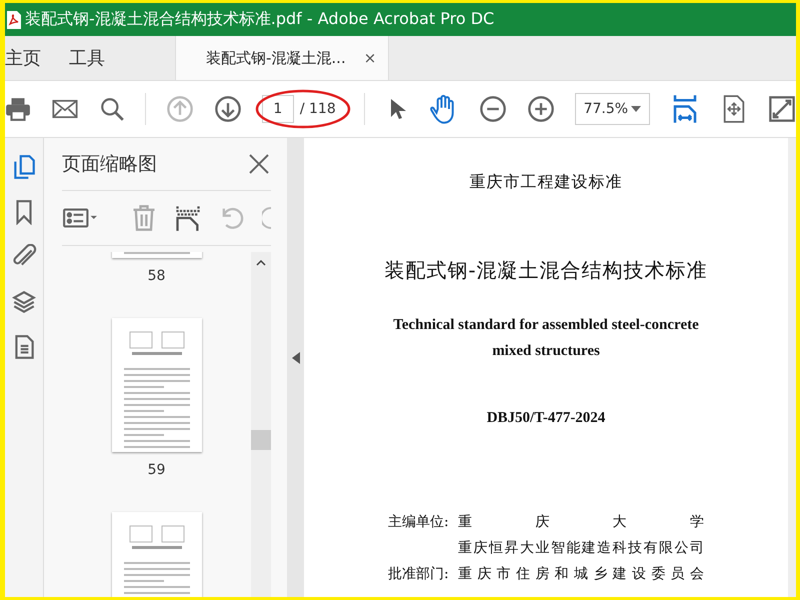 Image resolution: width=800 pixels, height=600 pixels. What do you see at coordinates (546, 270) in the screenshot?
I see `document-title: 装配式钢-混凝土混合结构技术标准` at bounding box center [546, 270].